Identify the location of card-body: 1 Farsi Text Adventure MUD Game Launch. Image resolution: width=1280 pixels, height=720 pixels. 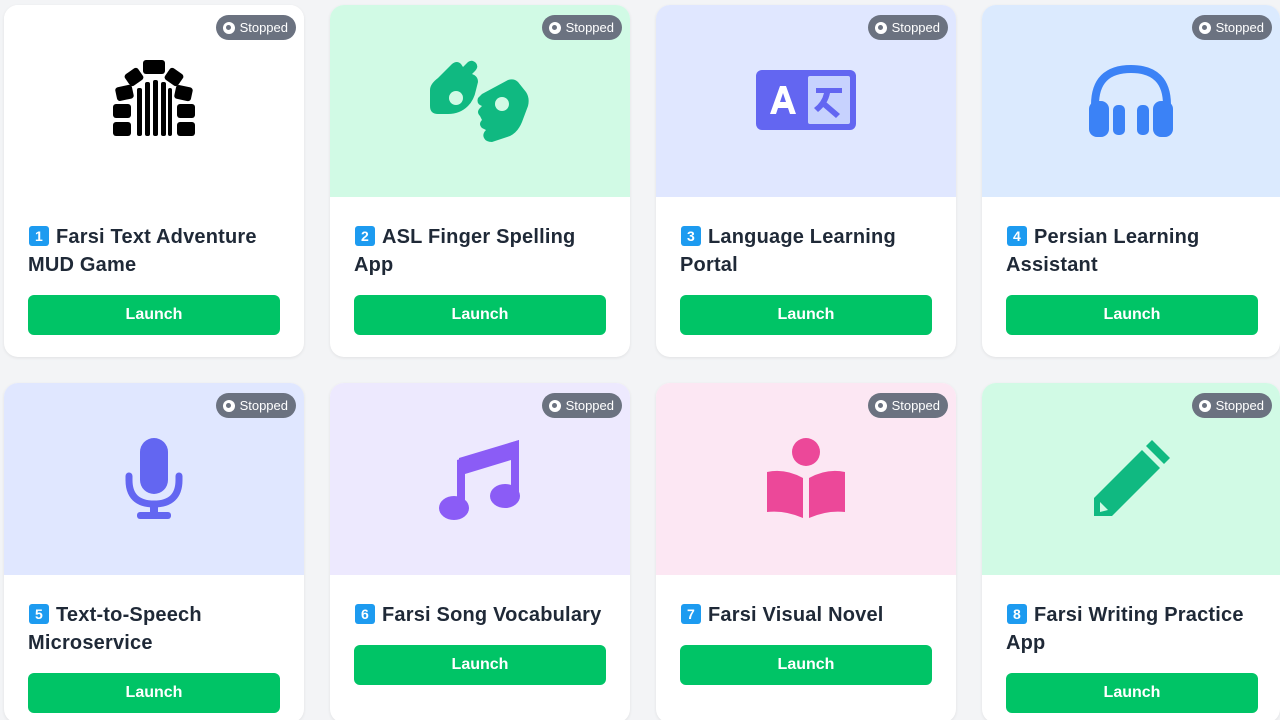
(154, 266).